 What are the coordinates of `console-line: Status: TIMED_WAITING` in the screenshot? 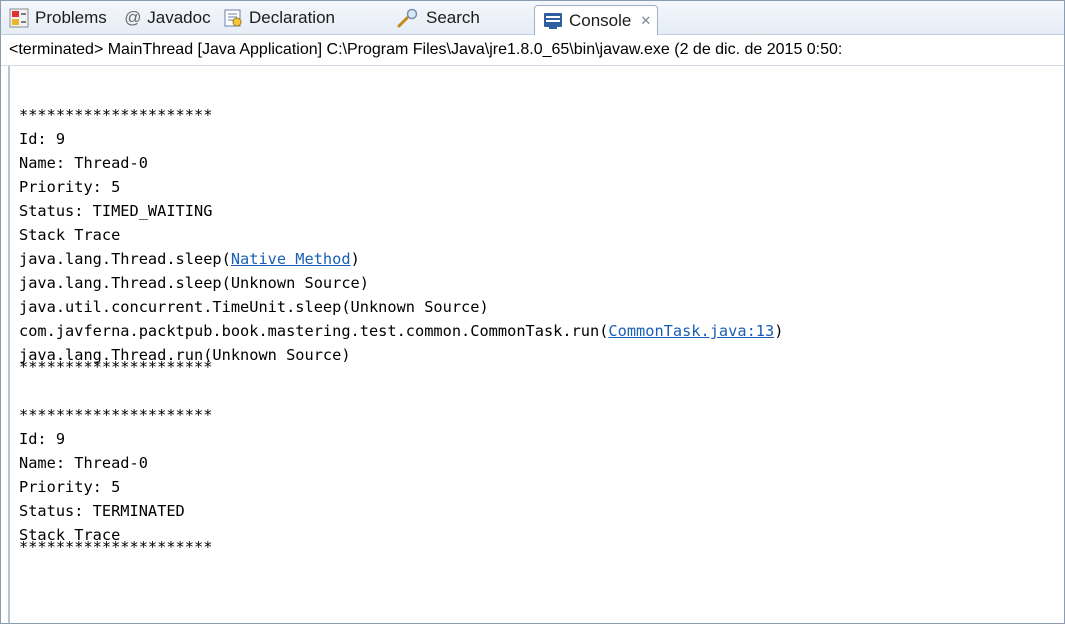 It's located at (116, 211).